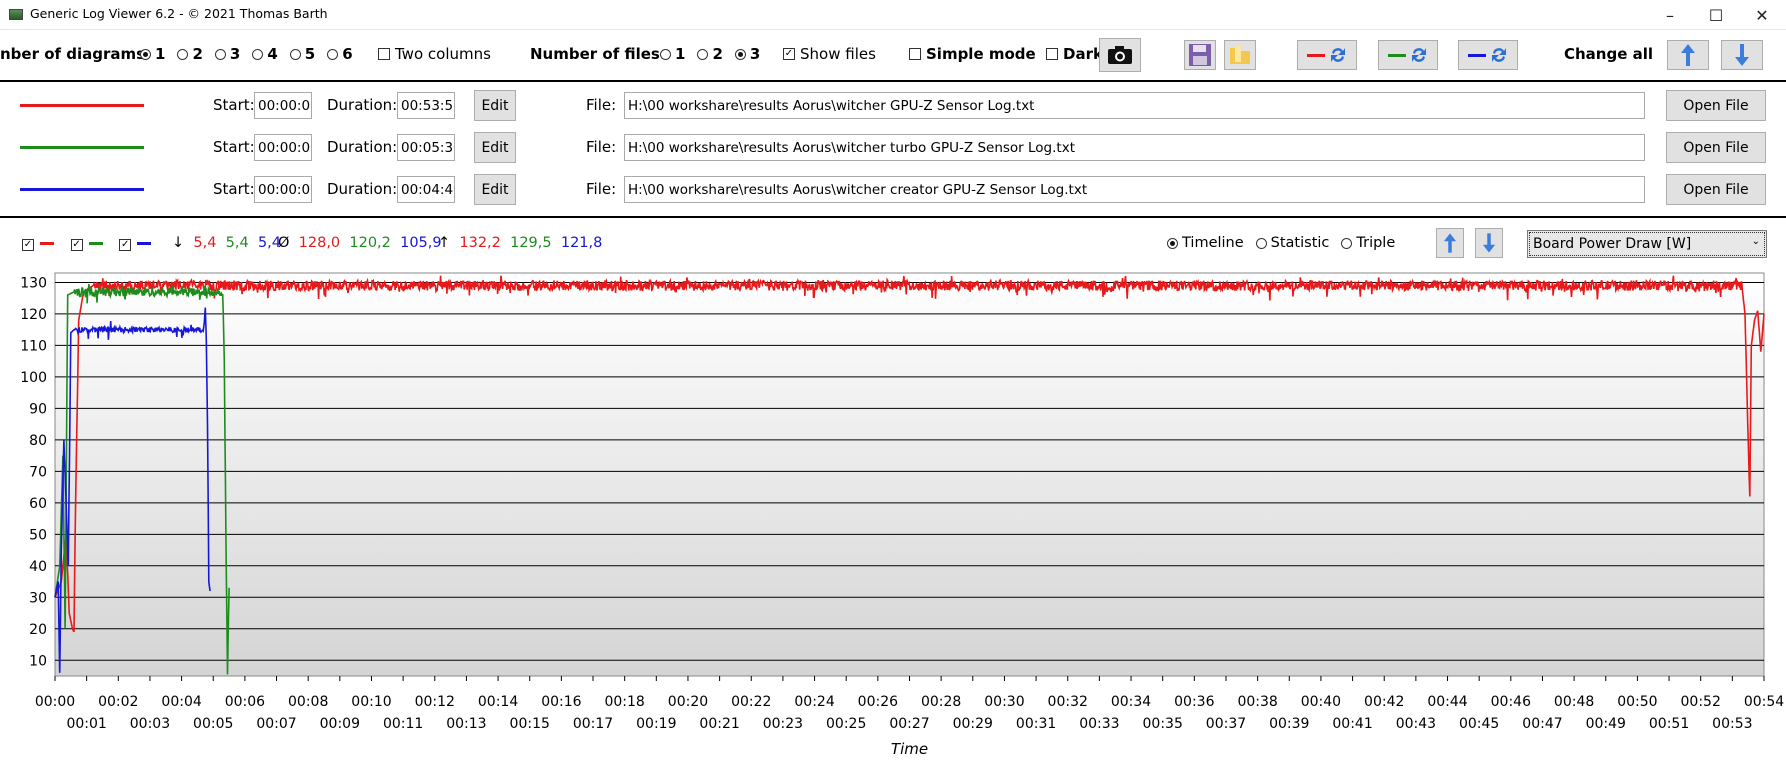  I want to click on move-up-all-button, so click(1688, 55).